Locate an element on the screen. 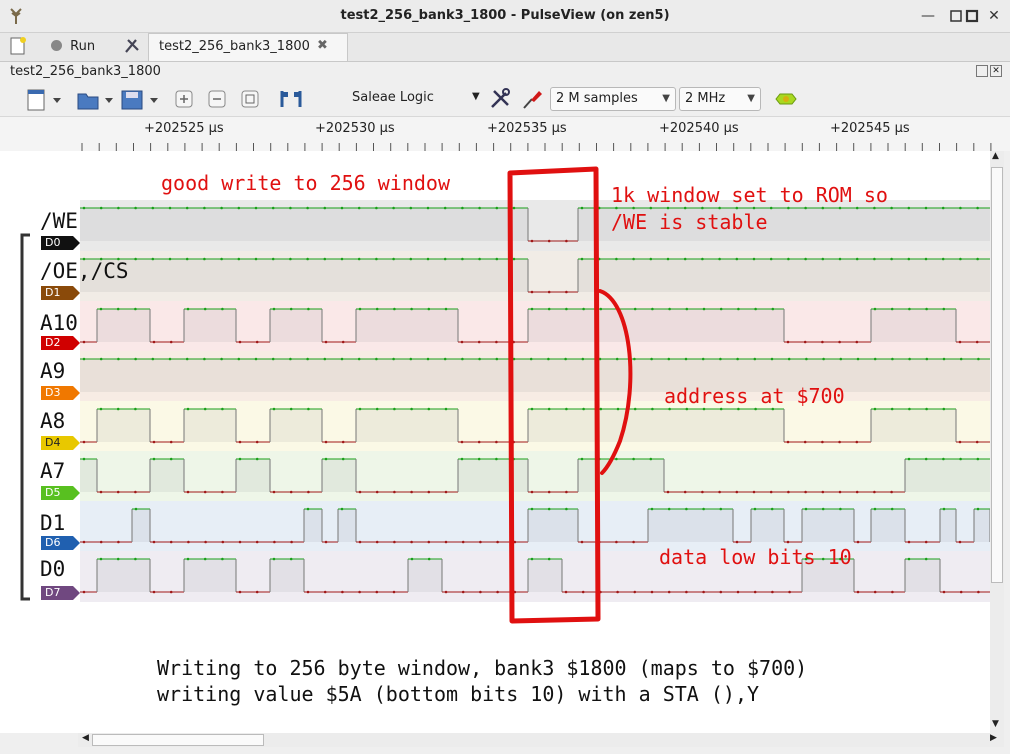  channel-name: D1 is located at coordinates (53, 523).